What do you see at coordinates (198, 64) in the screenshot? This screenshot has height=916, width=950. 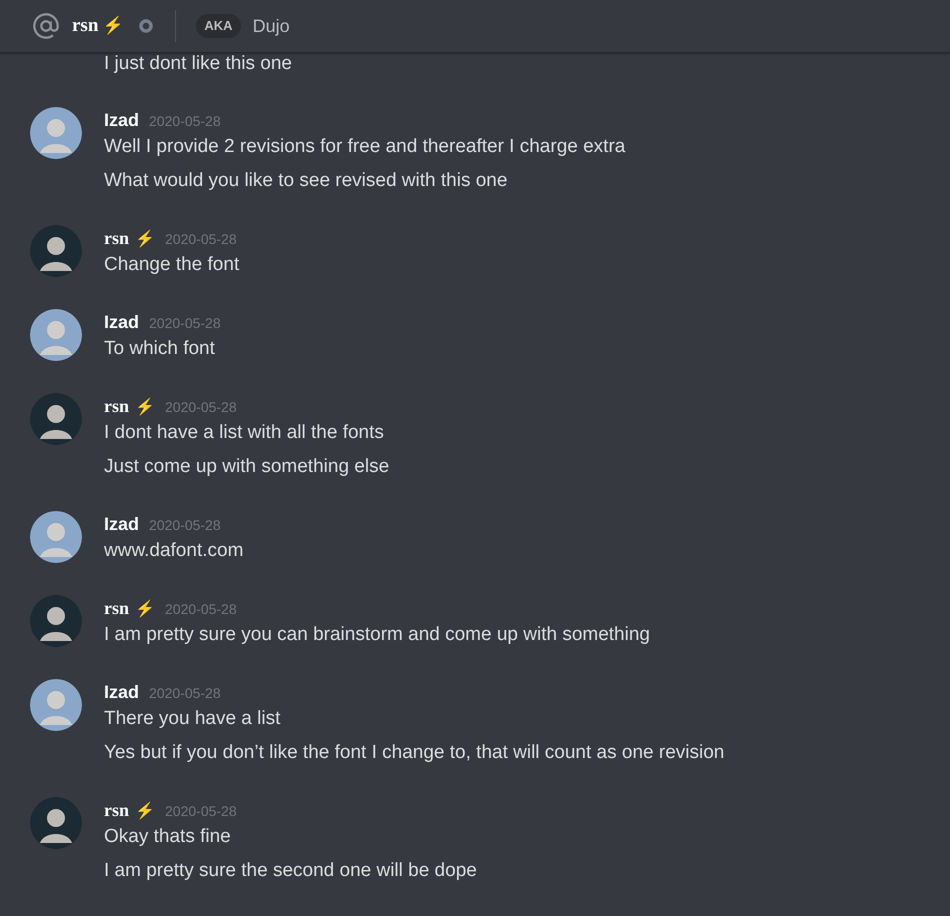 I see `message-text: I just dont like this one` at bounding box center [198, 64].